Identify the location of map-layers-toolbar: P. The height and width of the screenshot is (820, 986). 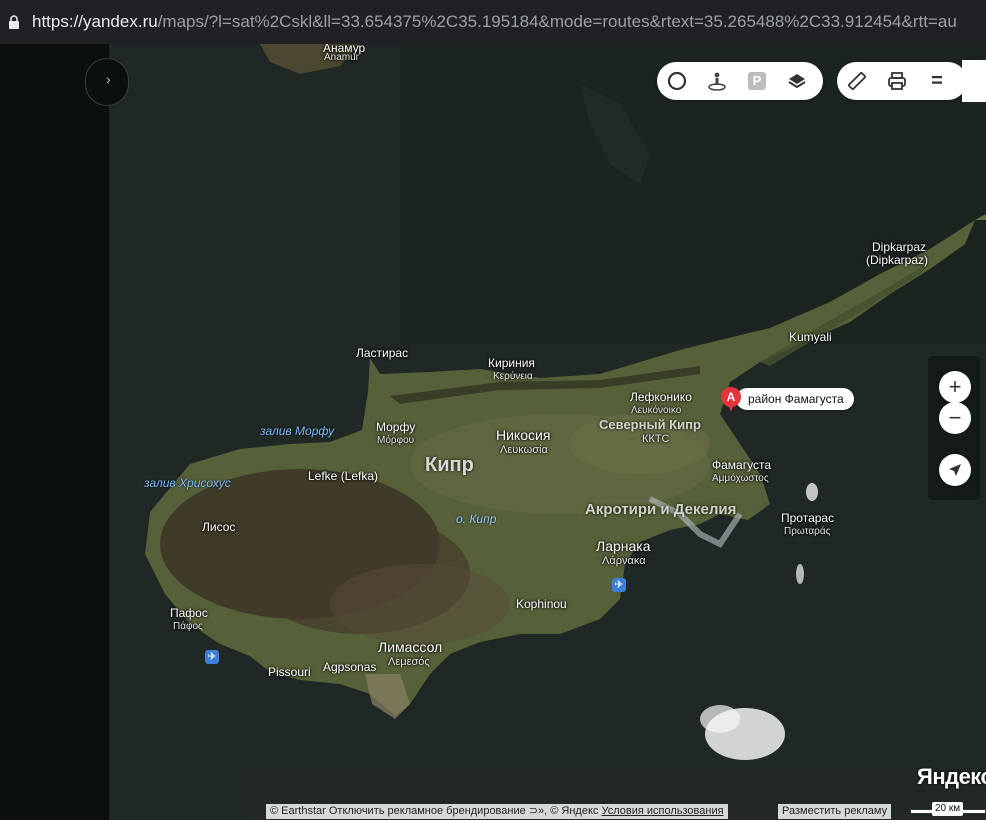
(740, 81).